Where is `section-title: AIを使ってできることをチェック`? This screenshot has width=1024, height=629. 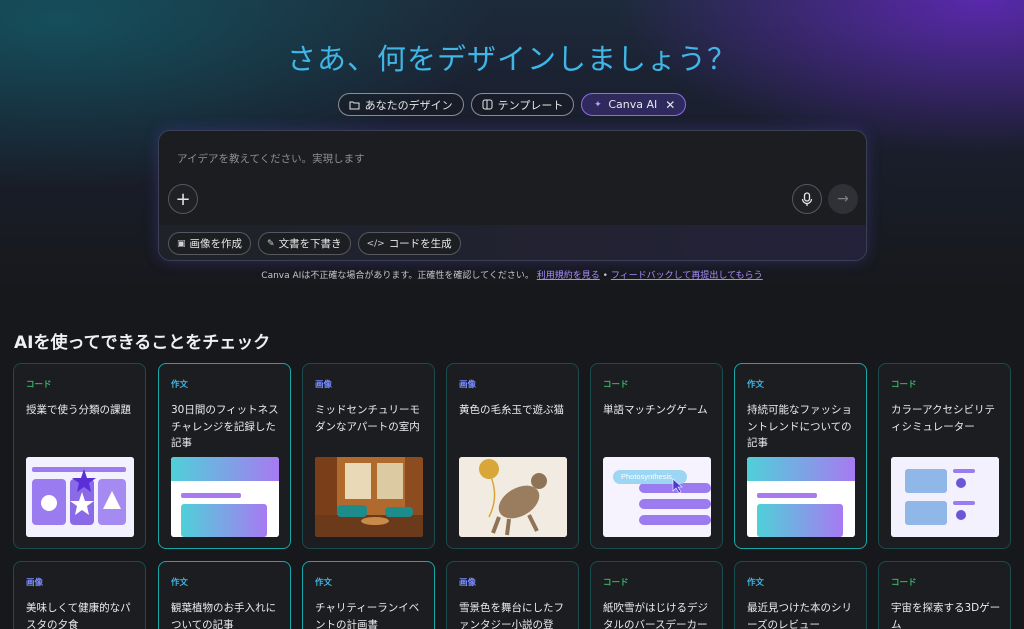 section-title: AIを使ってできることをチェック is located at coordinates (142, 343).